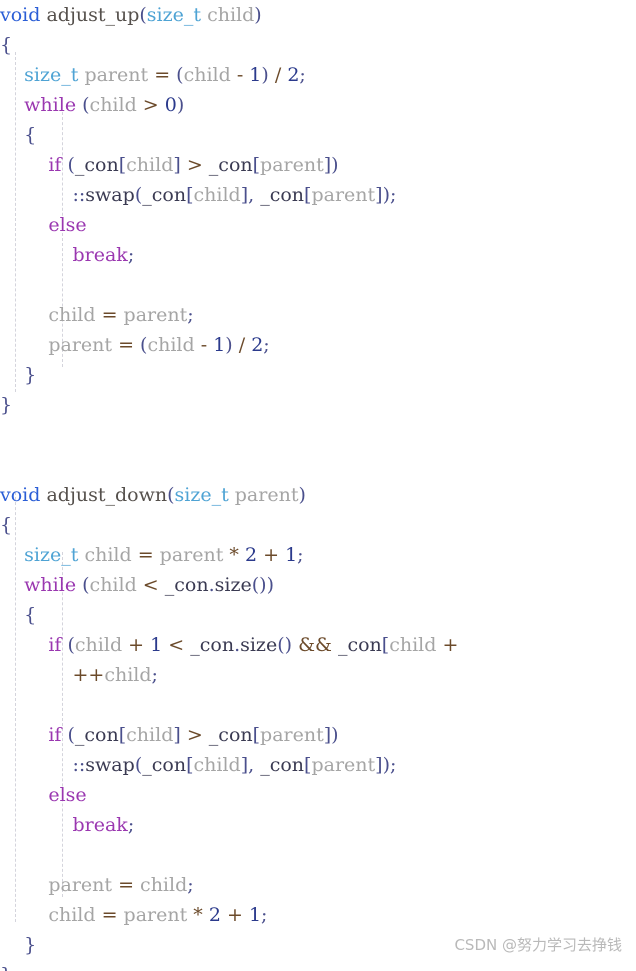 This screenshot has width=636, height=971. I want to click on code-line: while (child > 0), so click(229, 105).